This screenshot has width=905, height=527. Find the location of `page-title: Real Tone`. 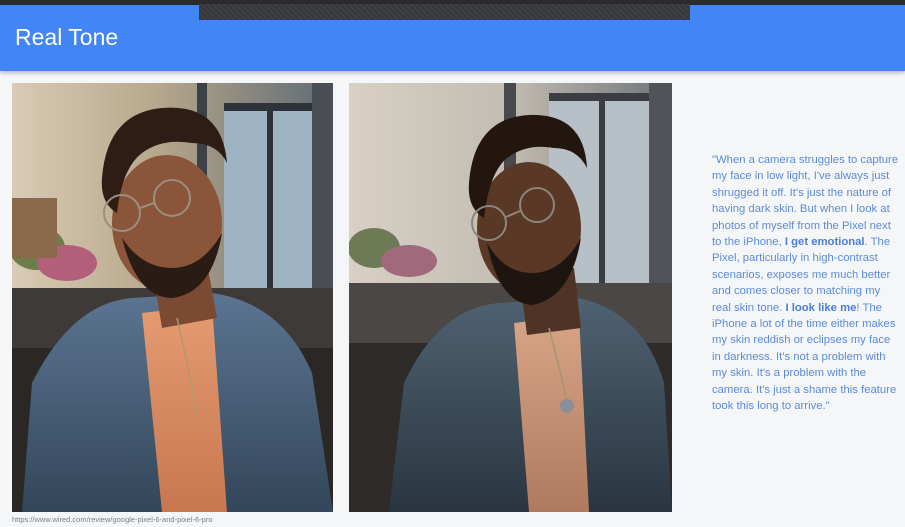

page-title: Real Tone is located at coordinates (67, 37).